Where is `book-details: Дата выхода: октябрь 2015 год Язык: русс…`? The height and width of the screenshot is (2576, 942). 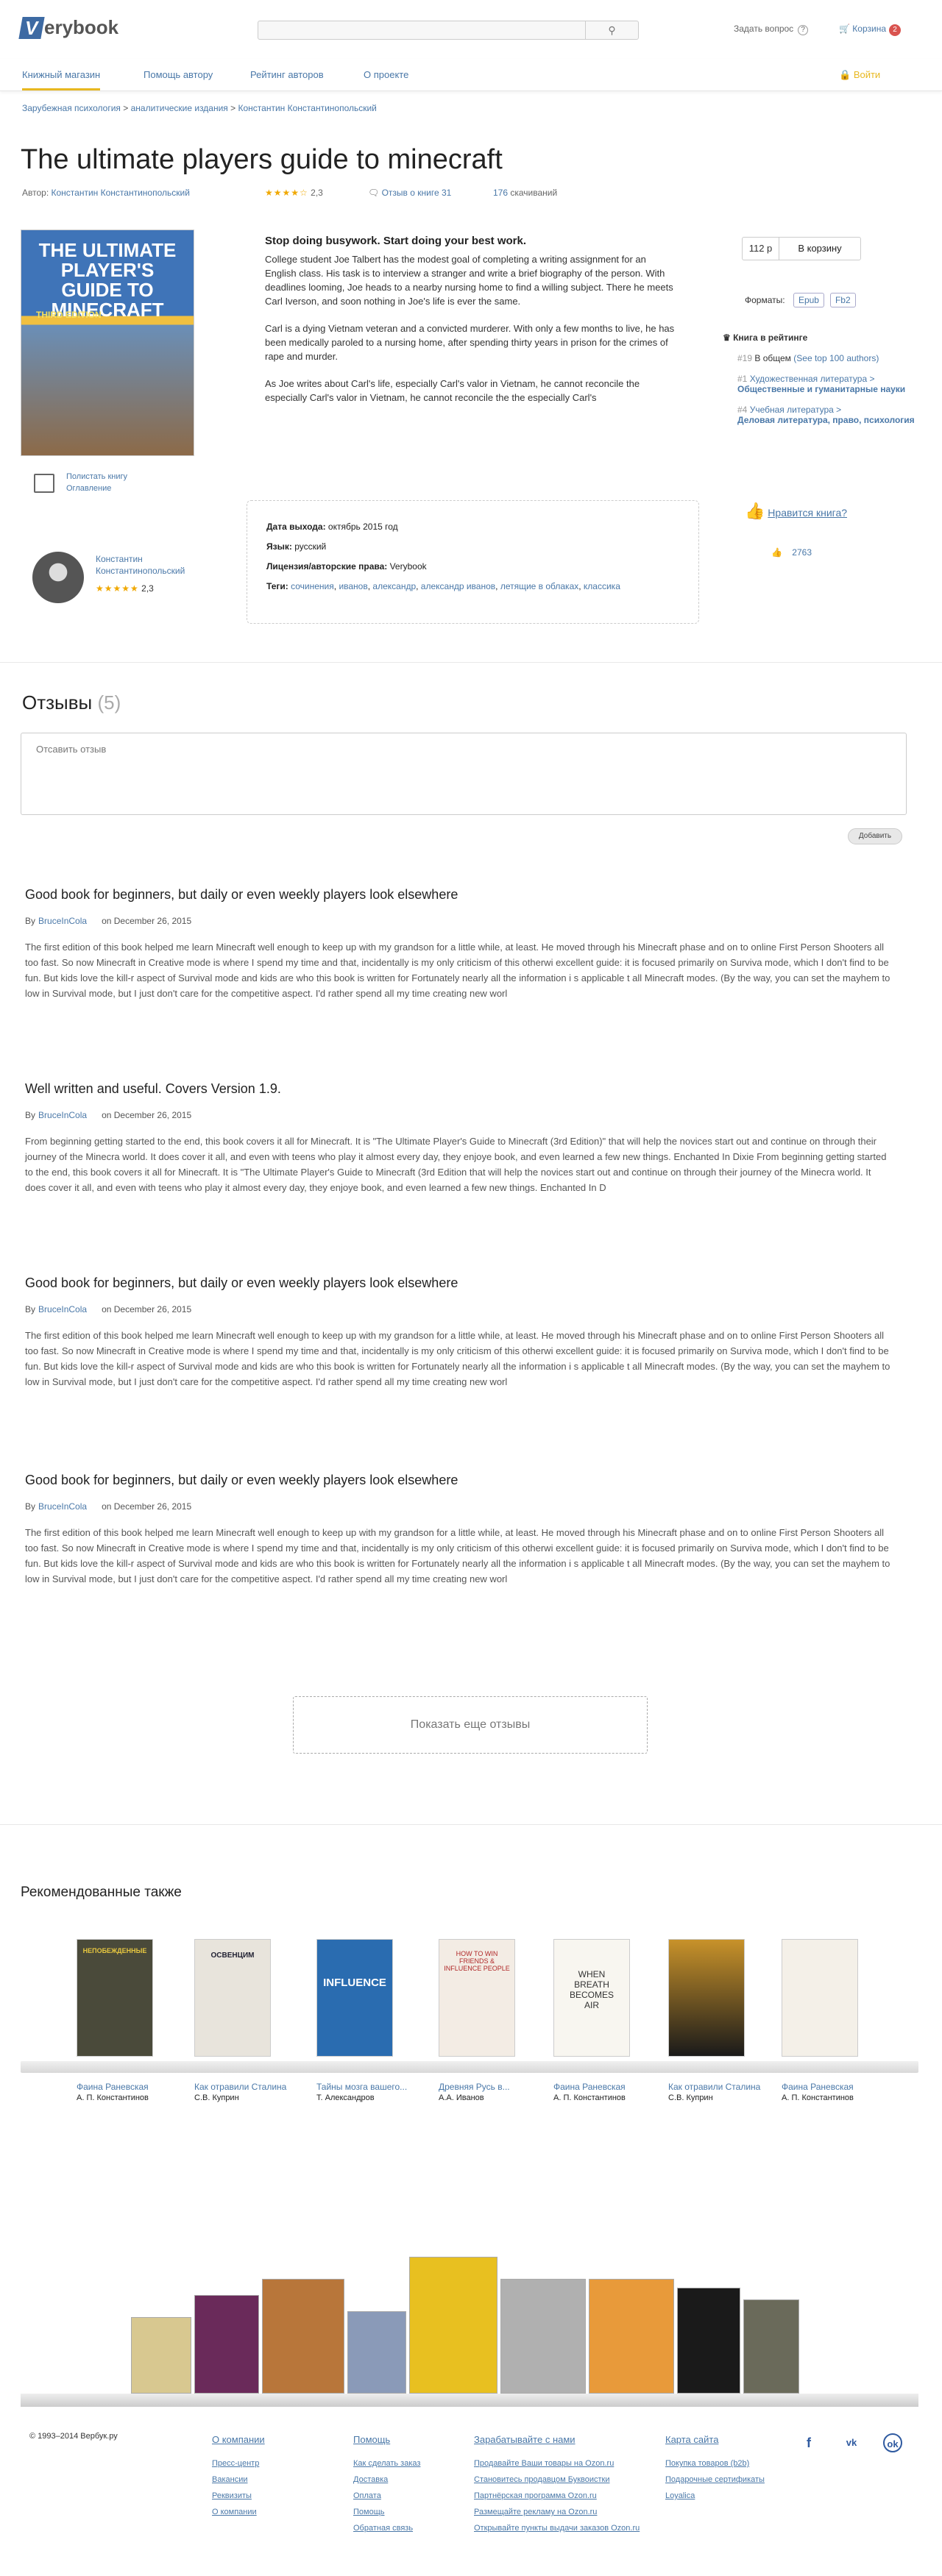 book-details: Дата выхода: октябрь 2015 год Язык: русс… is located at coordinates (473, 562).